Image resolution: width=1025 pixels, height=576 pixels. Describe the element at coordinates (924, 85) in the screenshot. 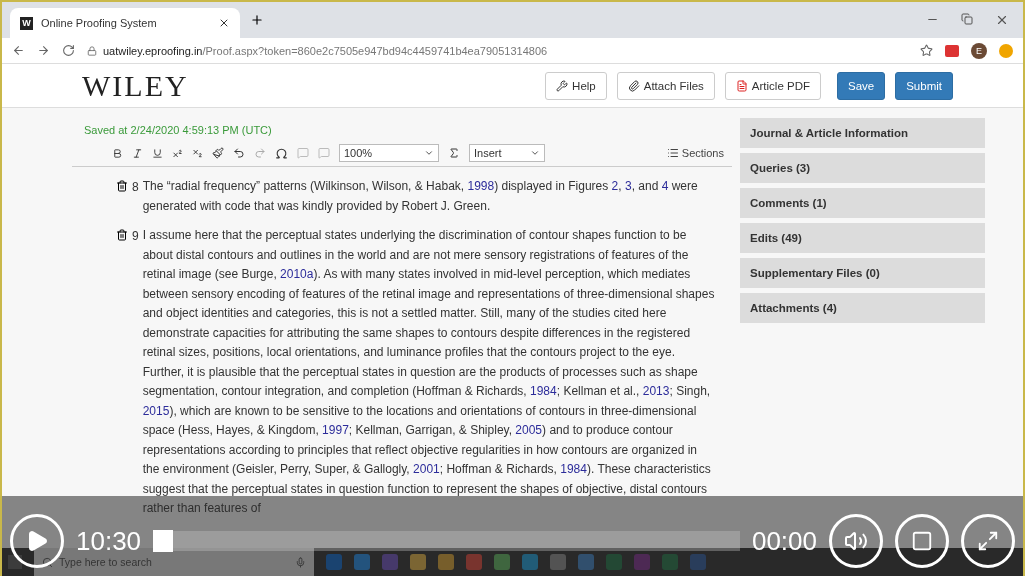

I see `action-button: Submit` at that location.